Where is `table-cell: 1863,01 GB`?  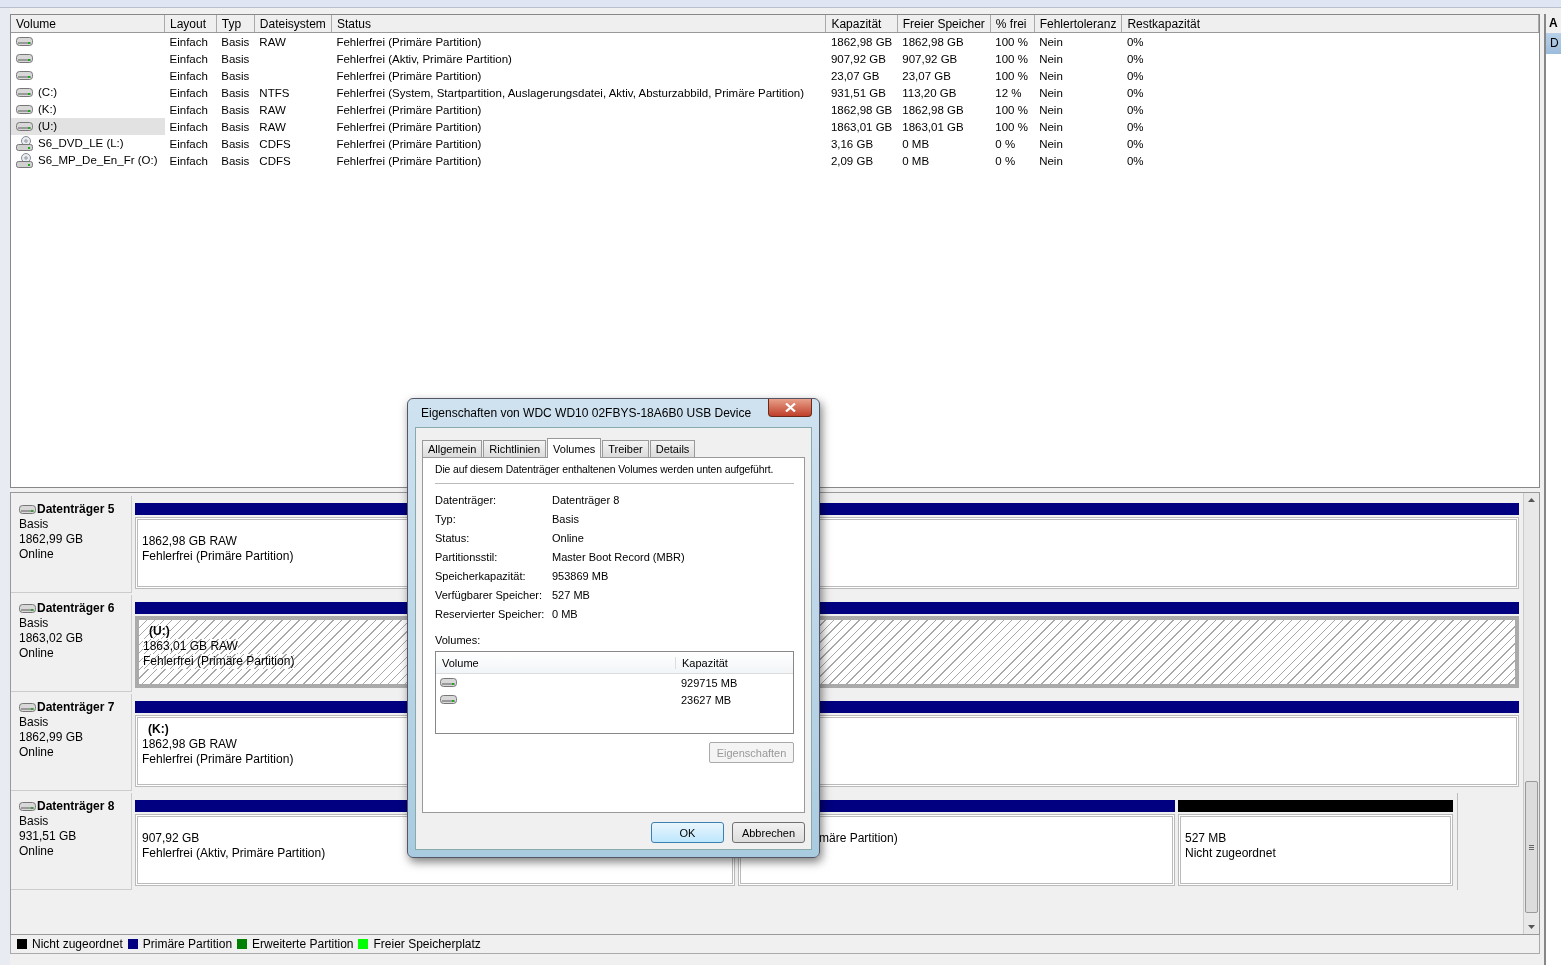 table-cell: 1863,01 GB is located at coordinates (861, 126).